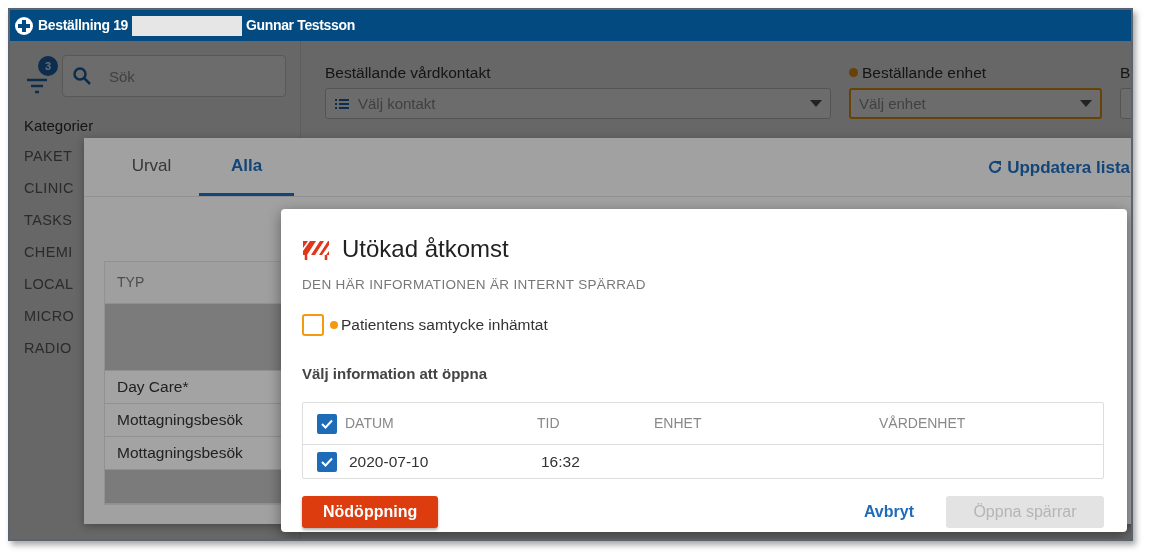 This screenshot has height=557, width=1150. I want to click on filter-icon, so click(37, 86).